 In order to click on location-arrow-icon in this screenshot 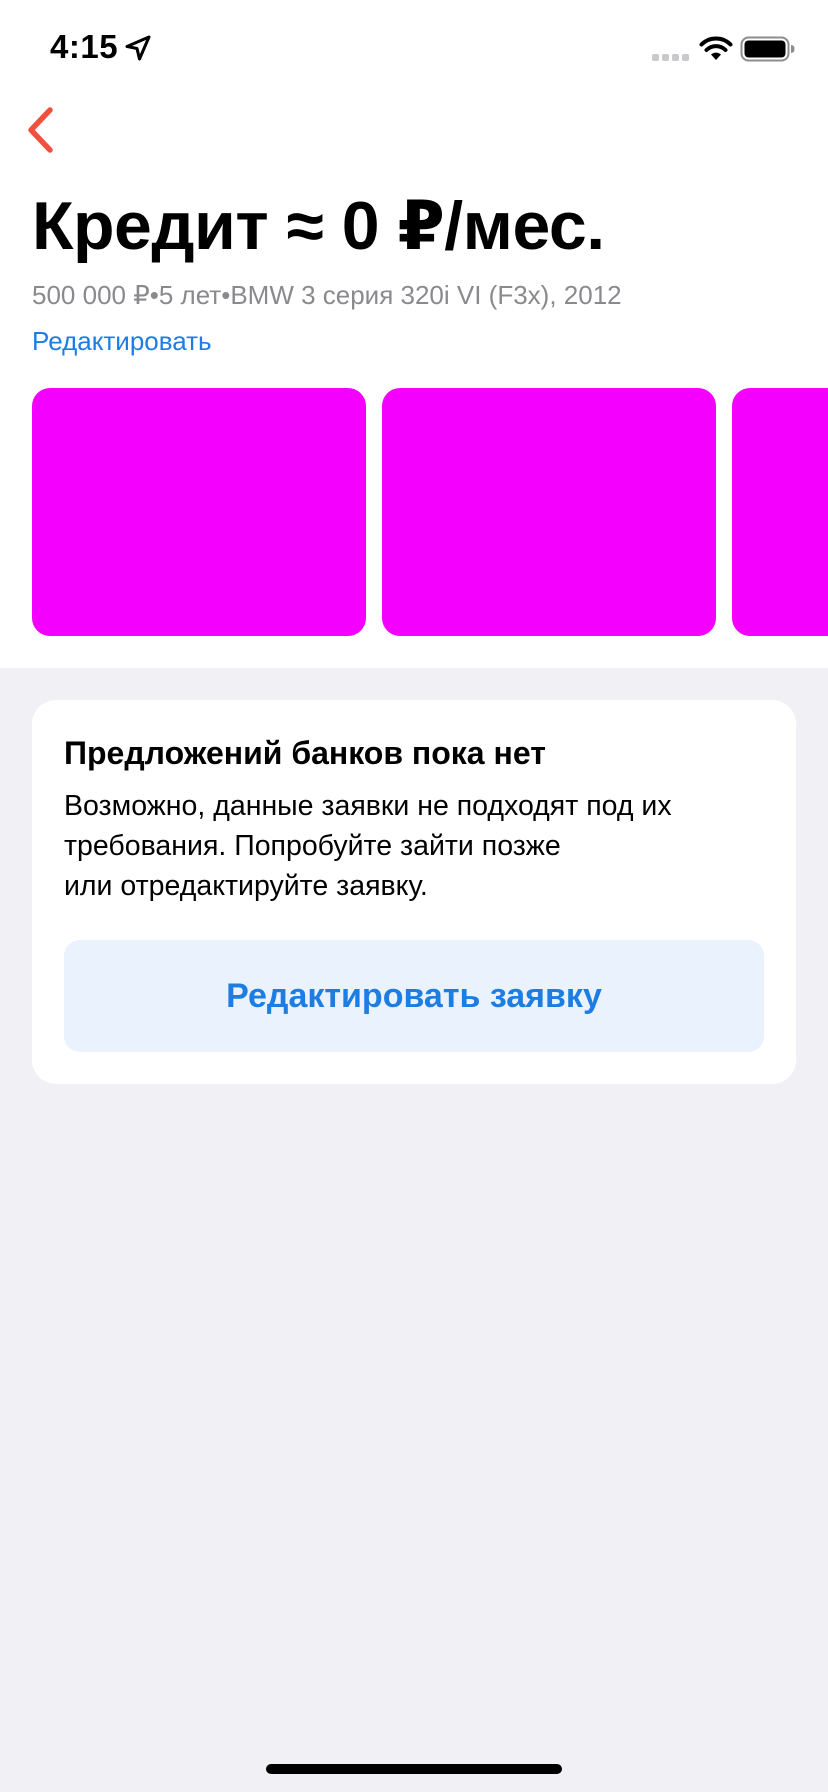, I will do `click(138, 48)`.